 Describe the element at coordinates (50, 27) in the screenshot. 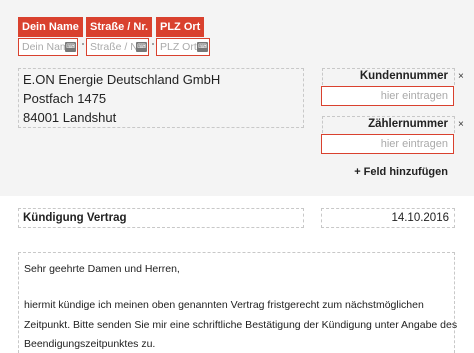

I see `sender-name-label: Dein Name` at that location.